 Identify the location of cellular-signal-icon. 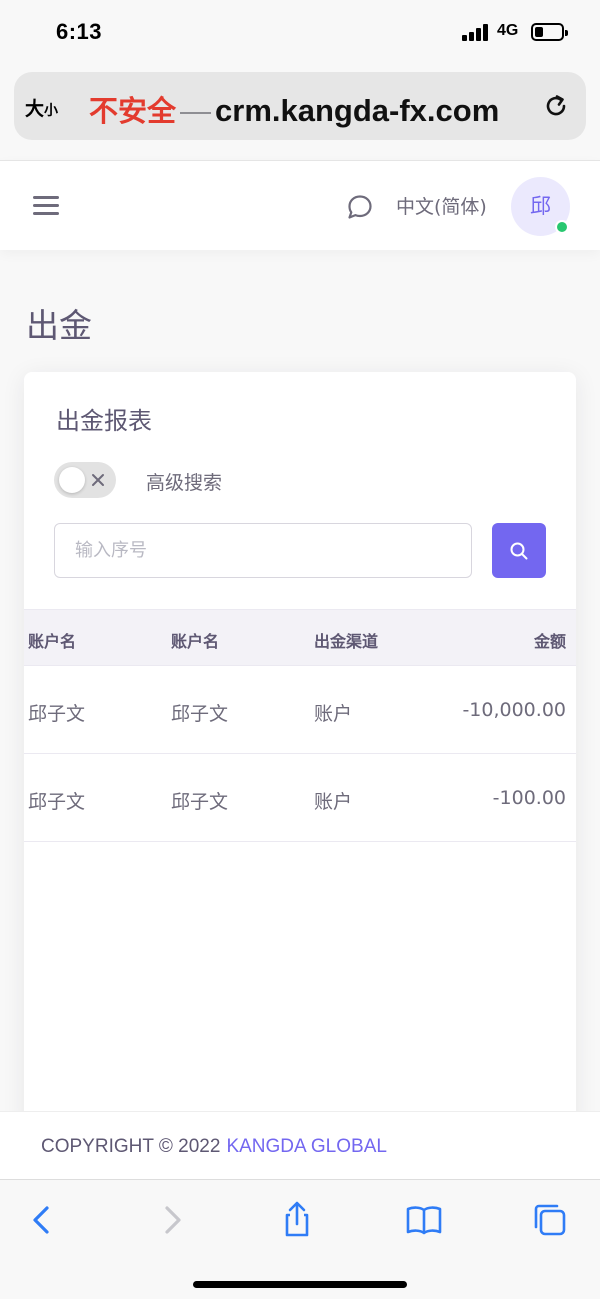
(476, 32).